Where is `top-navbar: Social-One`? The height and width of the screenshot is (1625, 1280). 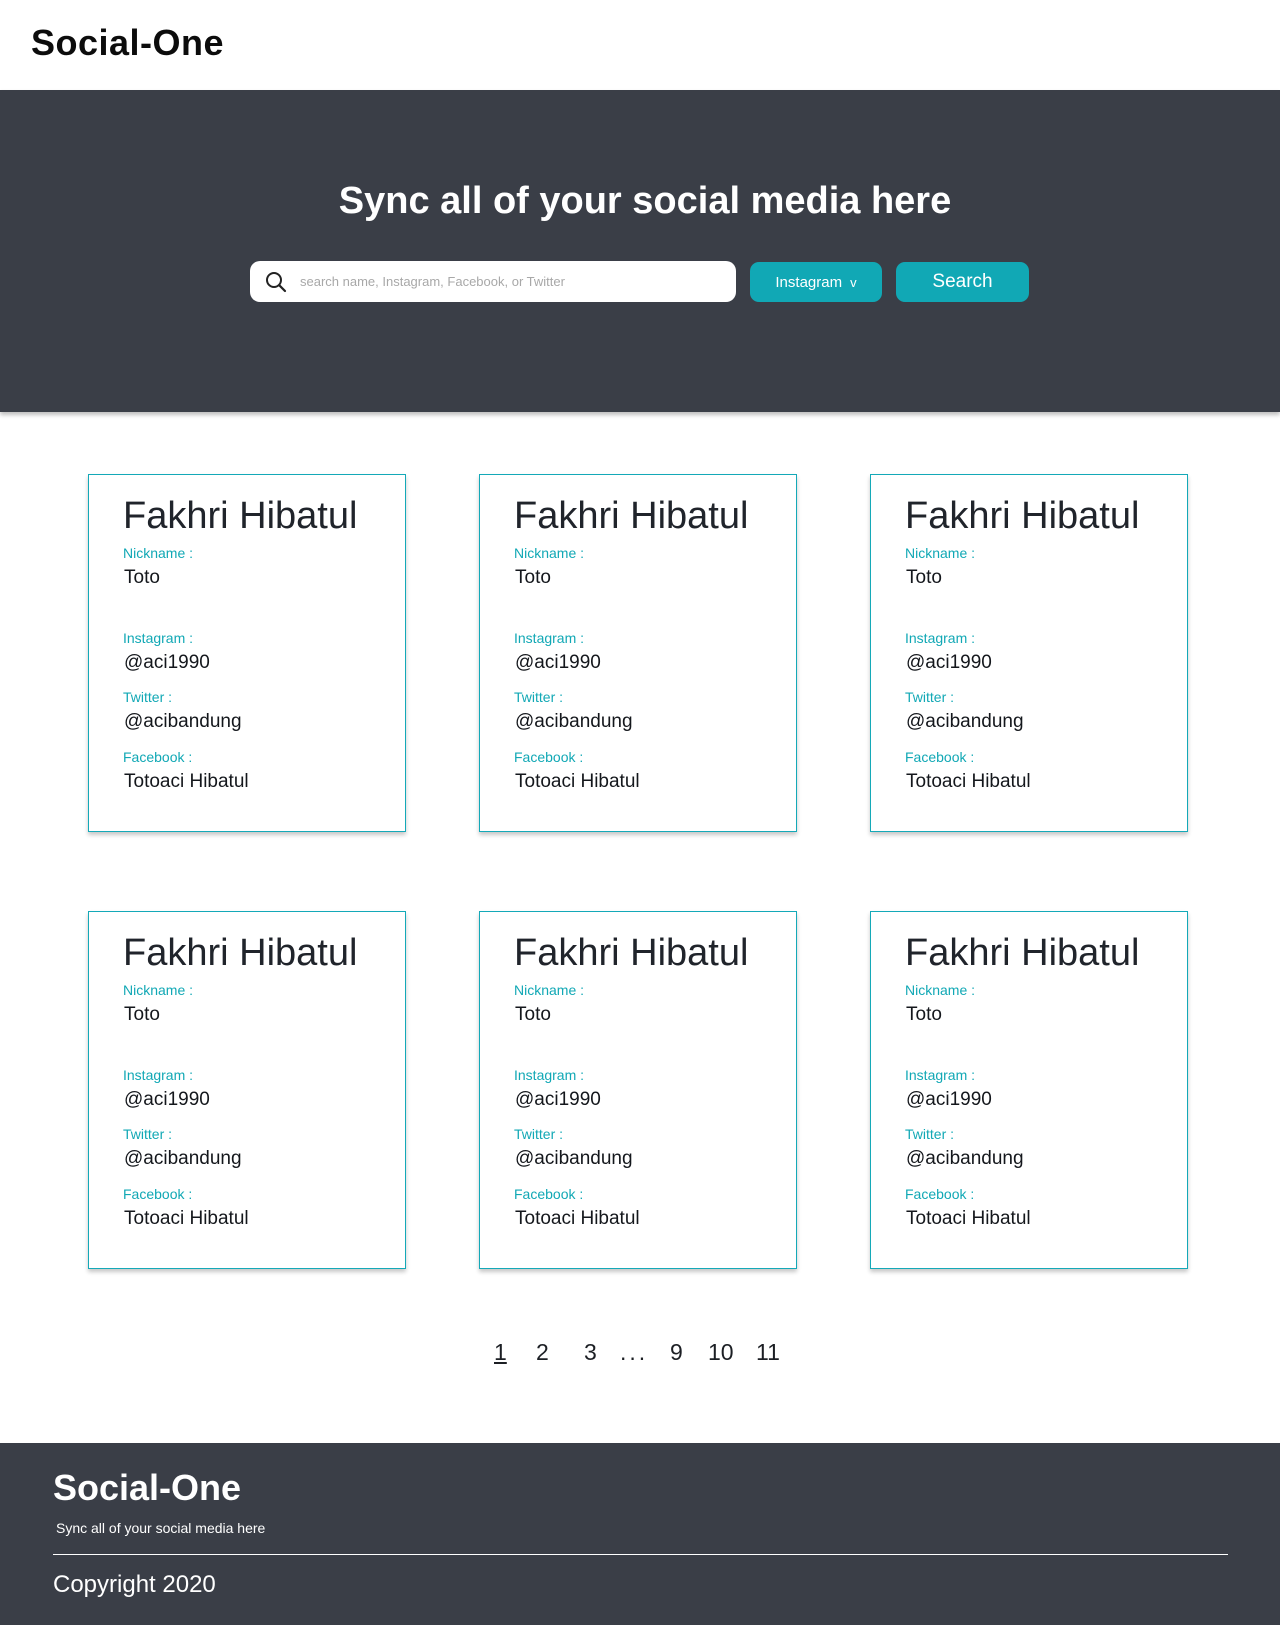 top-navbar: Social-One is located at coordinates (640, 45).